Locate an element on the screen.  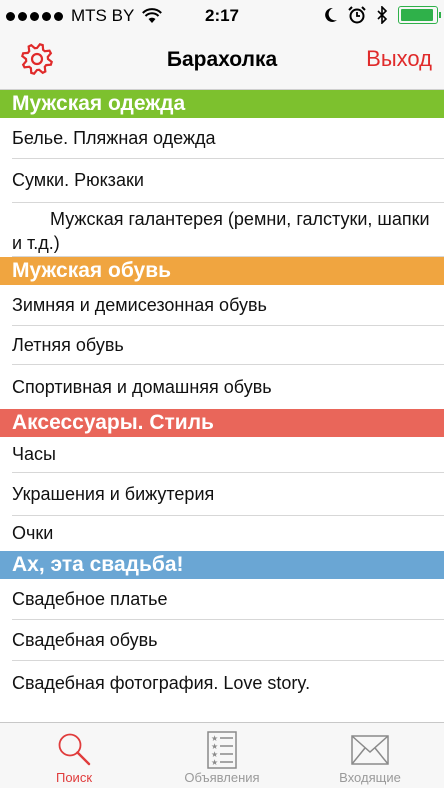
section-header-mens-shoes: Мужская обувь is located at coordinates (222, 271).